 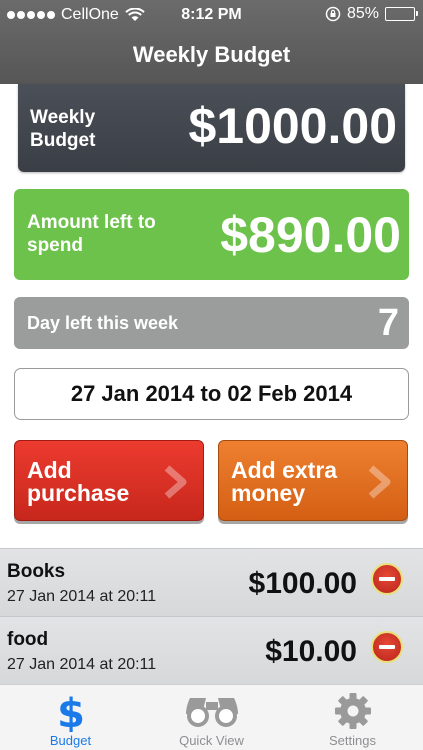 I want to click on tab-label: Quick View, so click(x=211, y=740).